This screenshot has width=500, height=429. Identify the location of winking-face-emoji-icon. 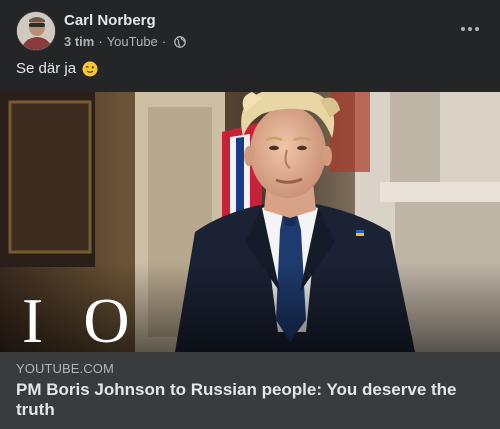
(90, 69).